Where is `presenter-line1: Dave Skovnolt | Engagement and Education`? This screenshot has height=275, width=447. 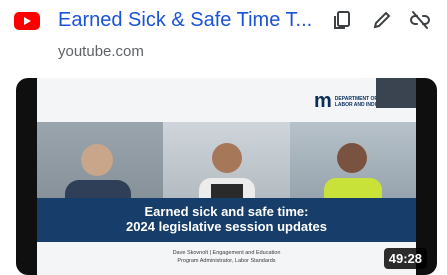 presenter-line1: Dave Skovnolt | Engagement and Education is located at coordinates (226, 253).